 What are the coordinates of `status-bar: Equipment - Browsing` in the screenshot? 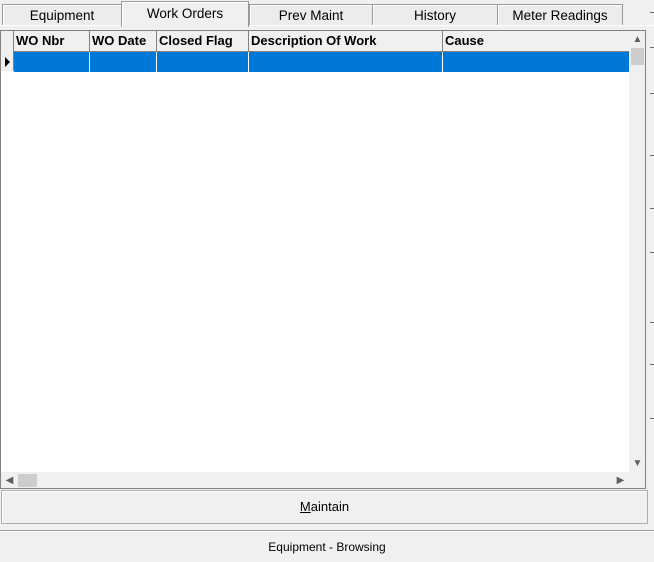 It's located at (327, 547).